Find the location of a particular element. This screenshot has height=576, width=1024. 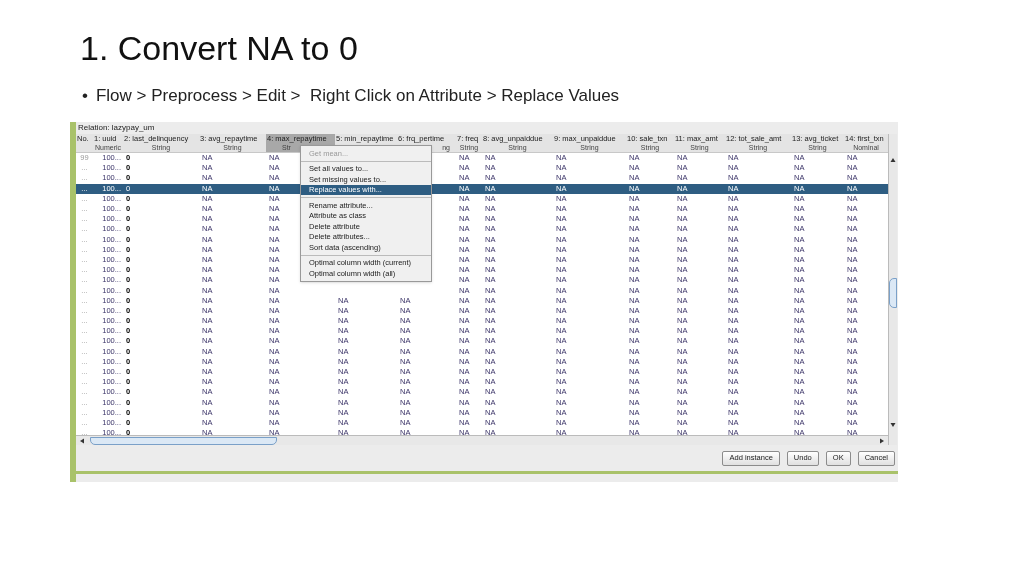

left-arrow-icon is located at coordinates (82, 440).